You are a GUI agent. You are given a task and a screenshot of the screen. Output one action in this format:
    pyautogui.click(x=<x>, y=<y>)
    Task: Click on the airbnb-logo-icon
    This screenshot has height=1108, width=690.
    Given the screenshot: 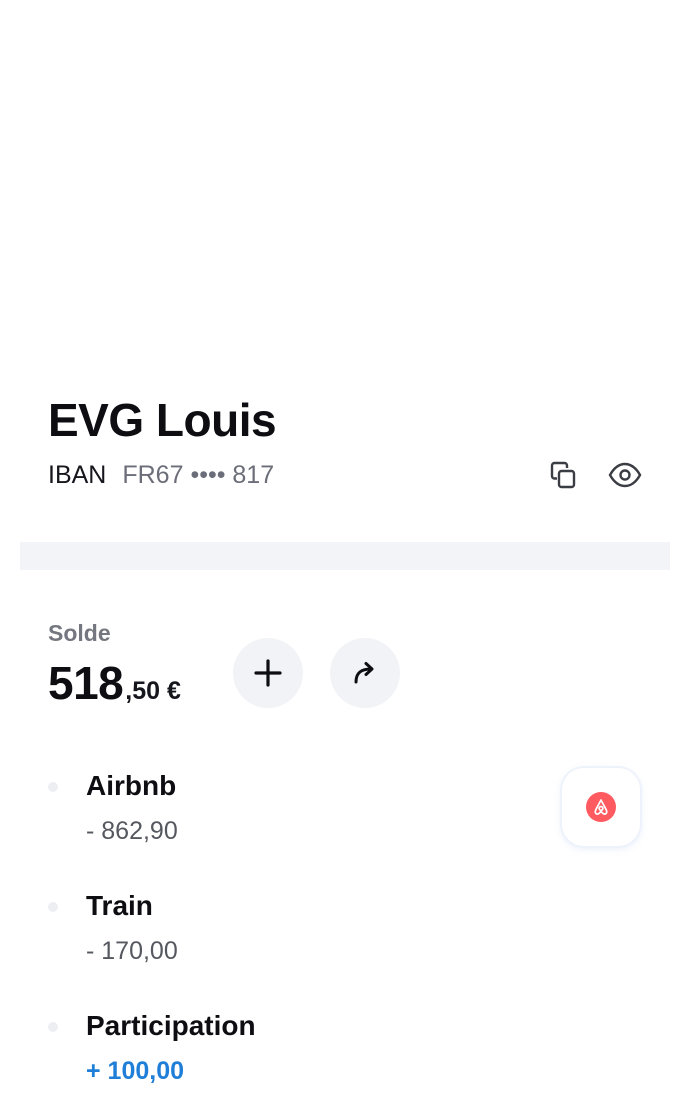 What is the action you would take?
    pyautogui.click(x=601, y=807)
    